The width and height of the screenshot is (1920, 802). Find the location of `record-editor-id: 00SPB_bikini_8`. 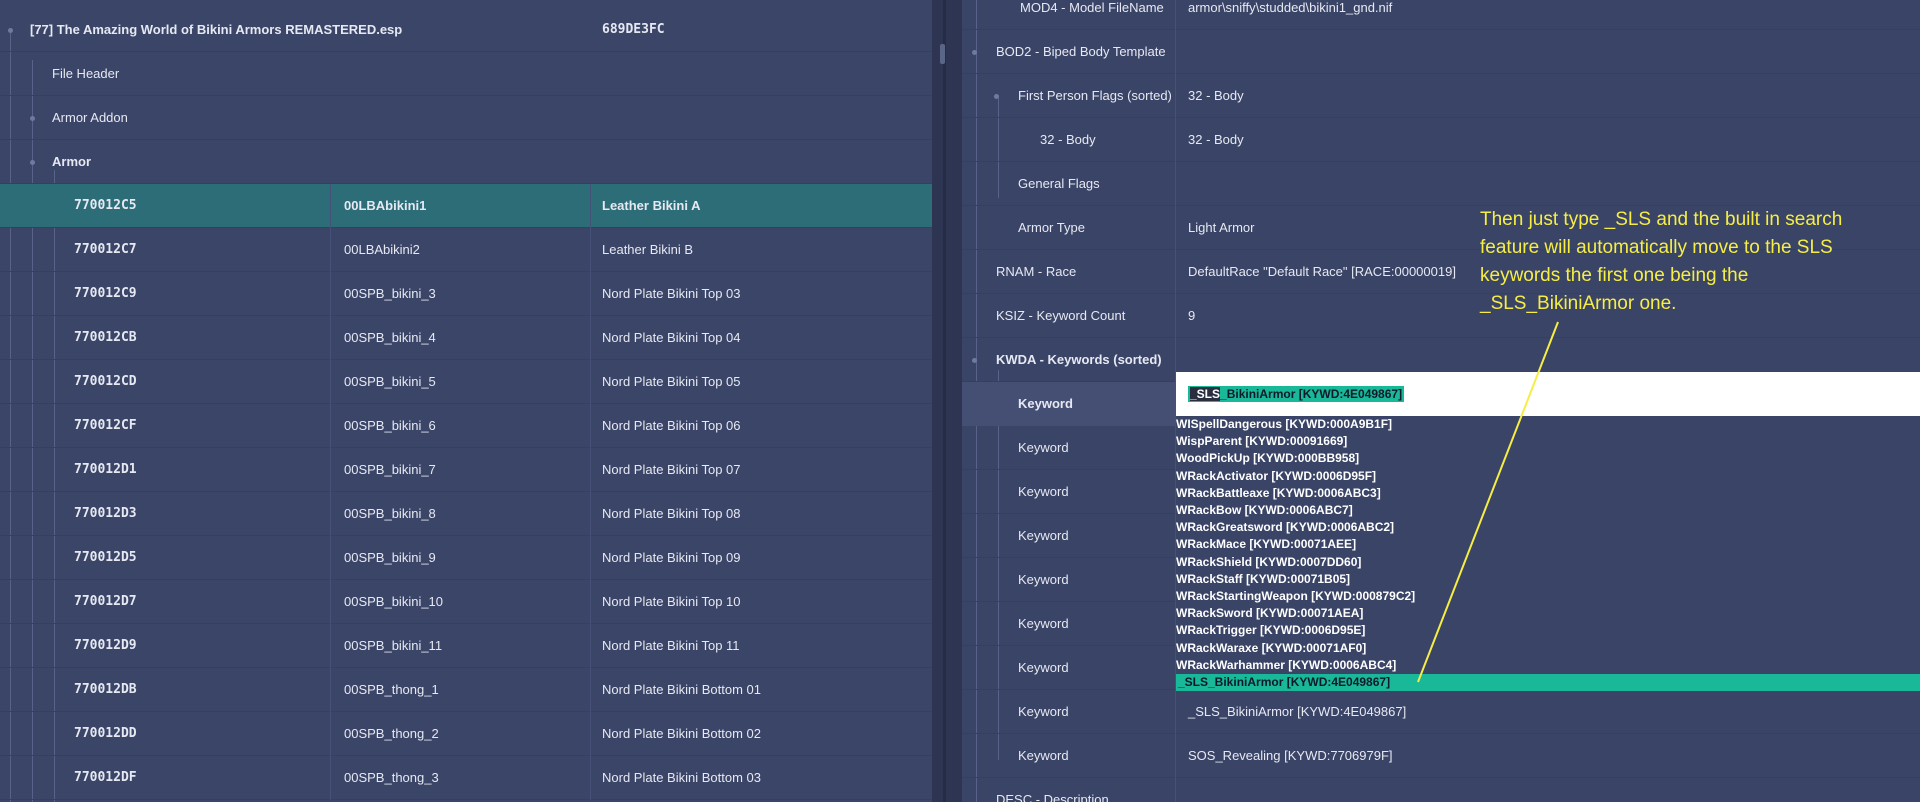

record-editor-id: 00SPB_bikini_8 is located at coordinates (390, 513).